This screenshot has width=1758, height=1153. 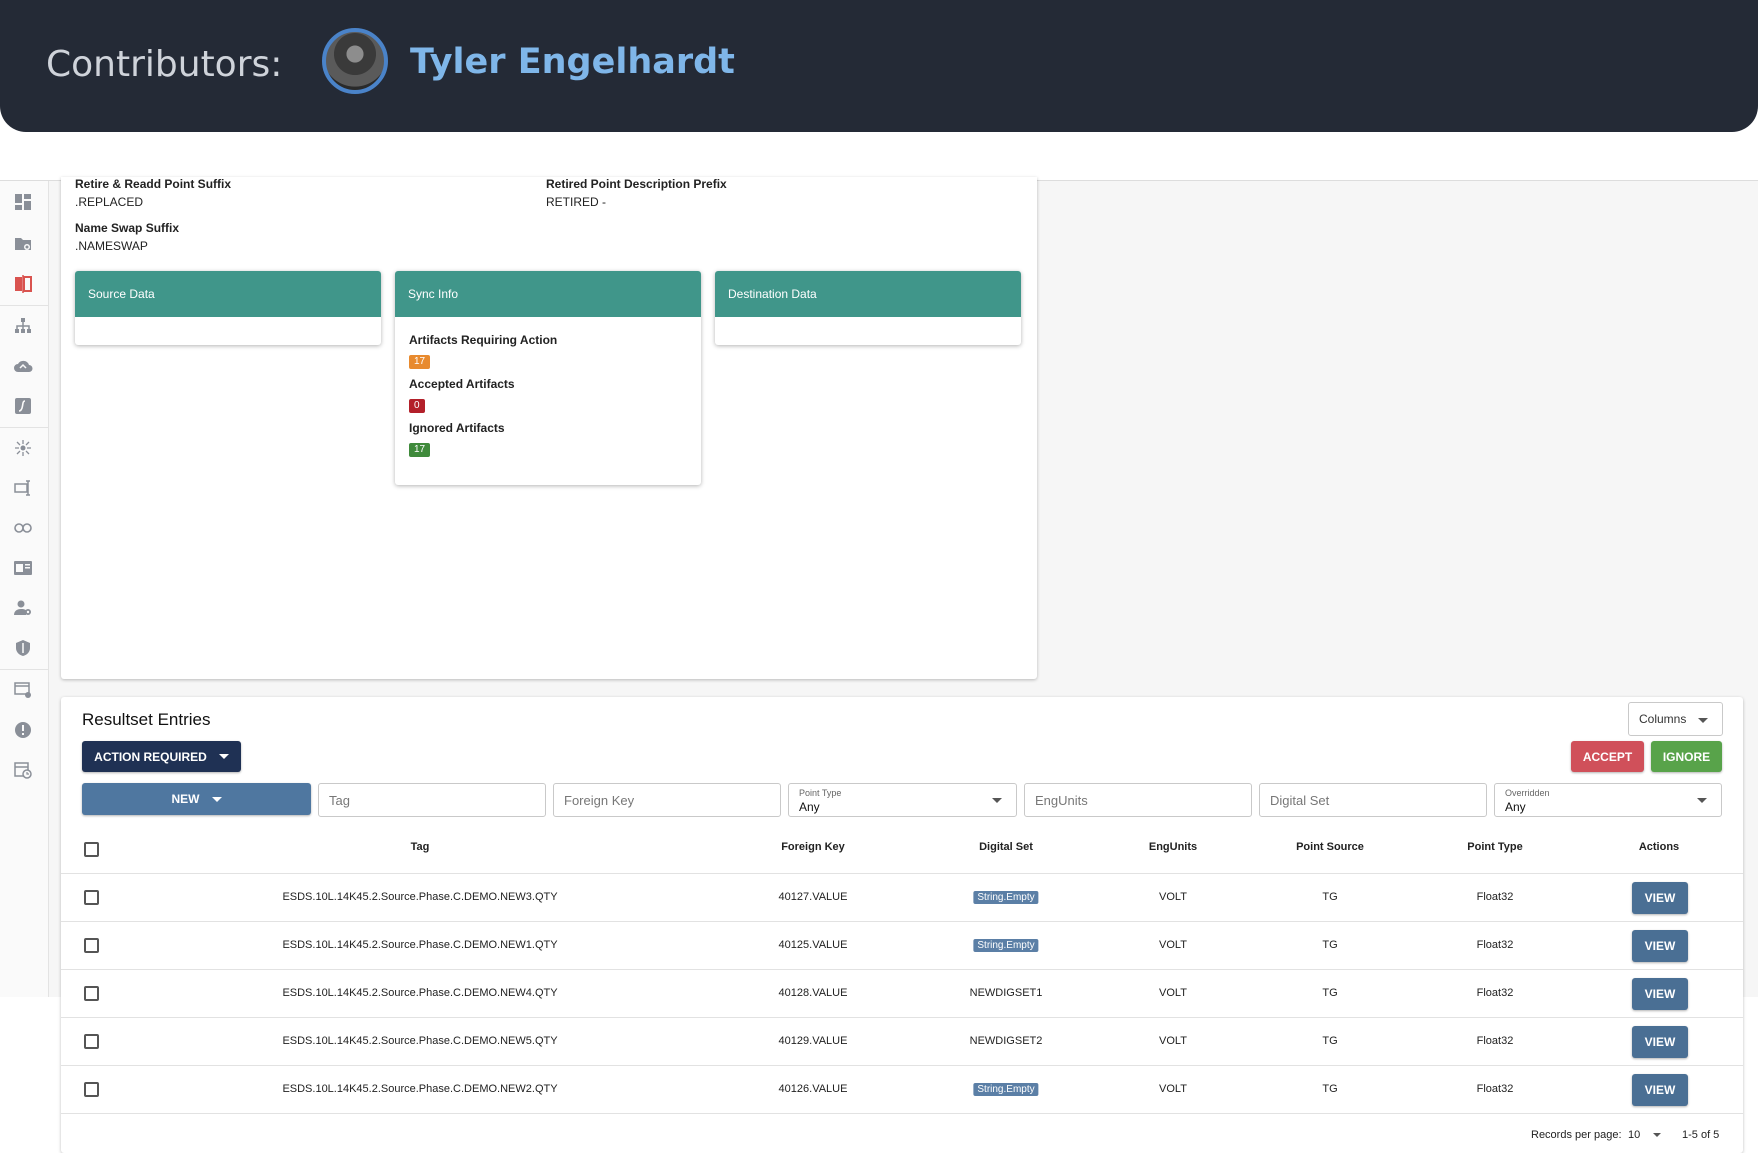 I want to click on foreign-key-filter-input: Foreign Key, so click(x=667, y=800).